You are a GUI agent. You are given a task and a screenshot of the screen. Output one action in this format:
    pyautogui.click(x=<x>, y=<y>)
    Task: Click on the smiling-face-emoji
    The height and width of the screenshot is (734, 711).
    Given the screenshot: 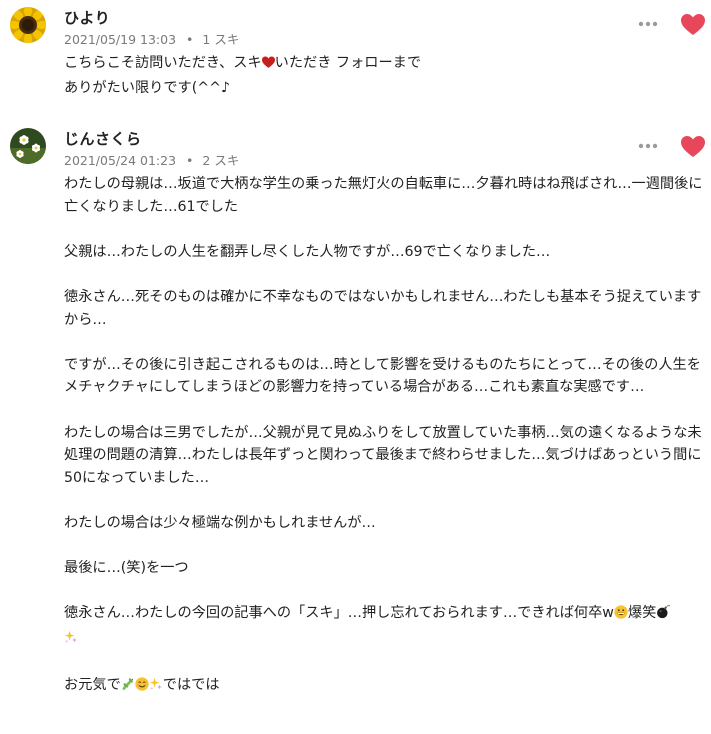 What is the action you would take?
    pyautogui.click(x=142, y=687)
    